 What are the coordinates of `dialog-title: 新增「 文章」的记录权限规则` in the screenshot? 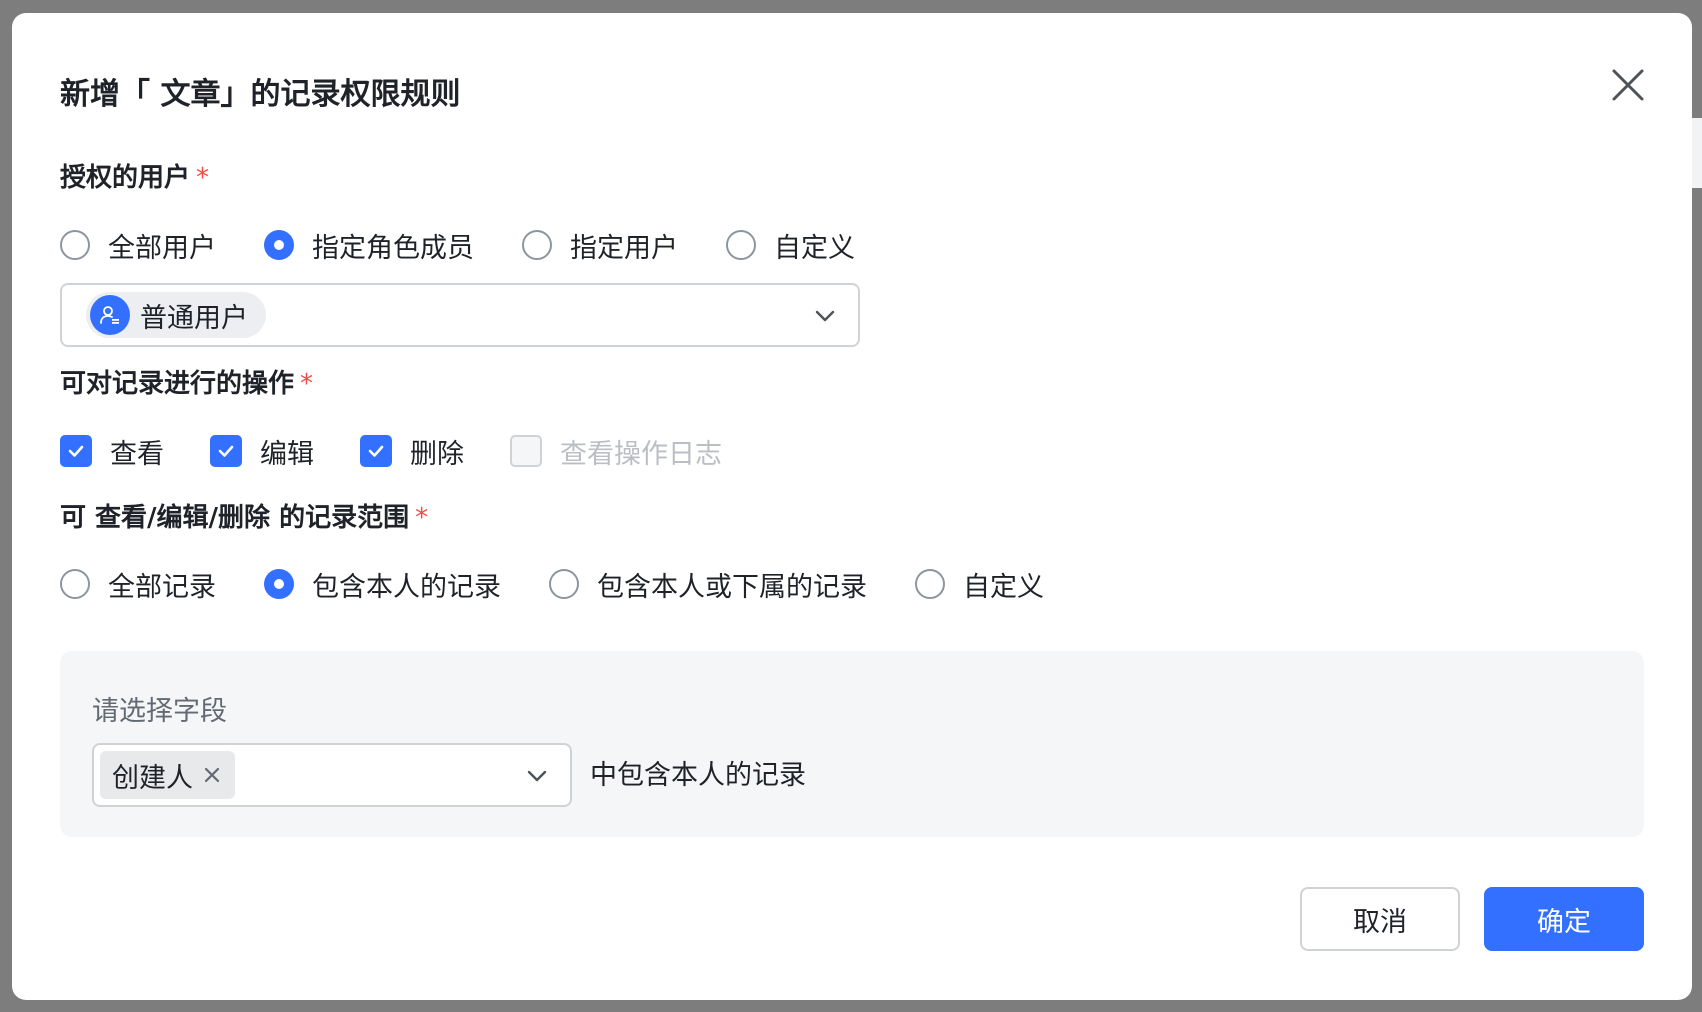 It's located at (260, 94).